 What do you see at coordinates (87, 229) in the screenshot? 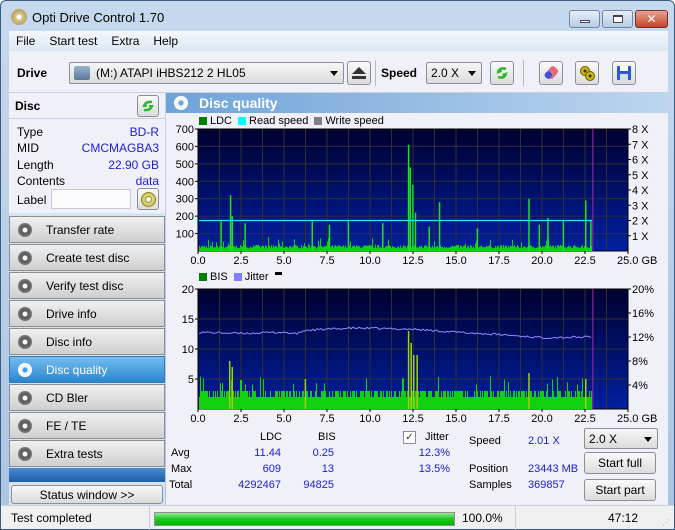
I see `nav-transfer-rate: Transfer rate` at bounding box center [87, 229].